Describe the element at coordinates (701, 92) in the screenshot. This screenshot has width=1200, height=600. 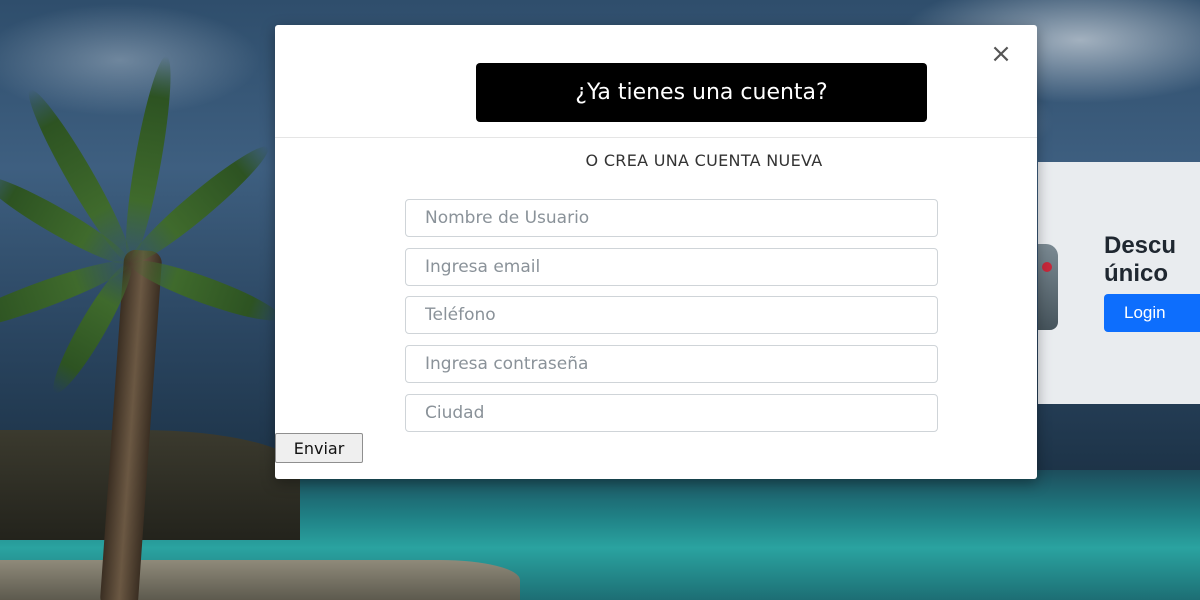
I see `have-account-button: ¿Ya tienes una cuenta?` at that location.